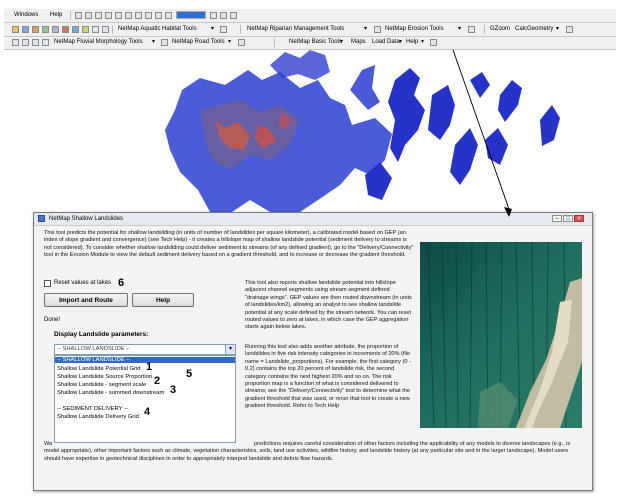 This screenshot has width=624, height=499. What do you see at coordinates (481, 131) in the screenshot?
I see `annotation-arrow-line` at bounding box center [481, 131].